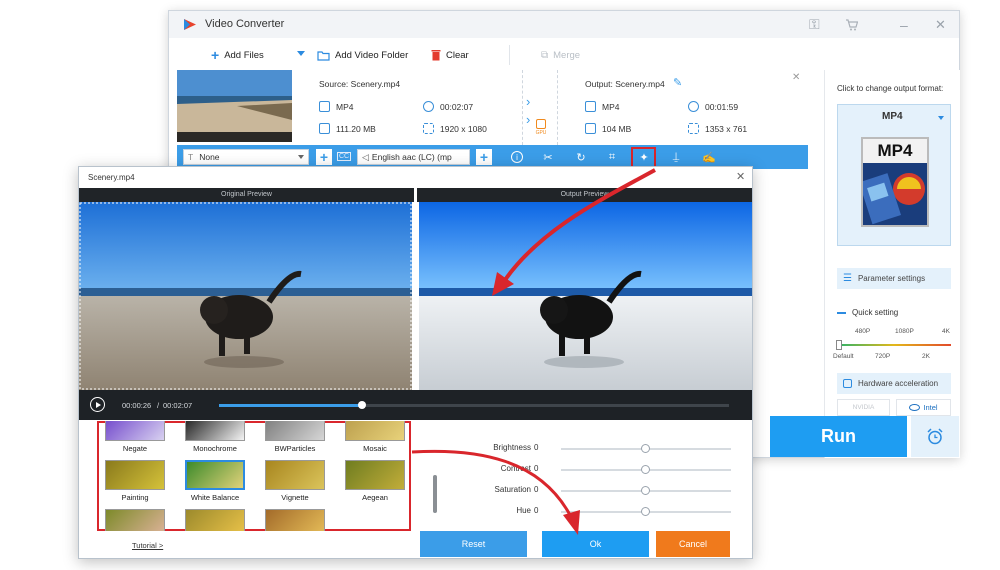 Image resolution: width=1000 pixels, height=570 pixels. What do you see at coordinates (579, 225) in the screenshot?
I see `arrow-to-output-preview` at bounding box center [579, 225].